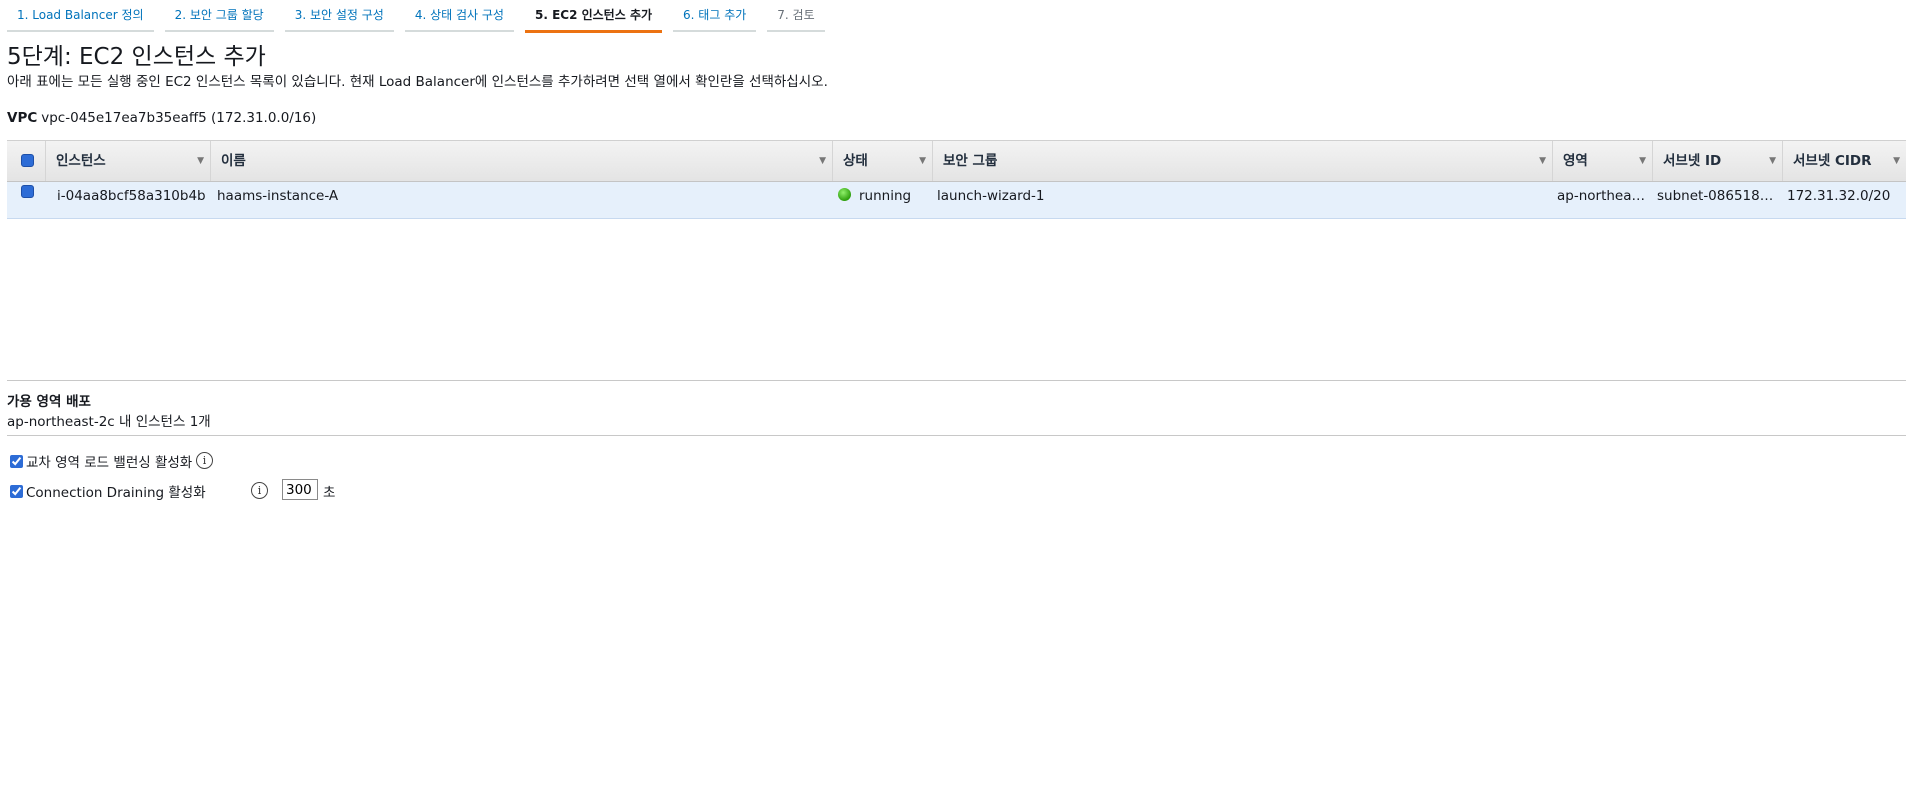 This screenshot has width=1906, height=795. Describe the element at coordinates (131, 196) in the screenshot. I see `cell-instance-id: i-04aa8bcf58a310b4b` at that location.